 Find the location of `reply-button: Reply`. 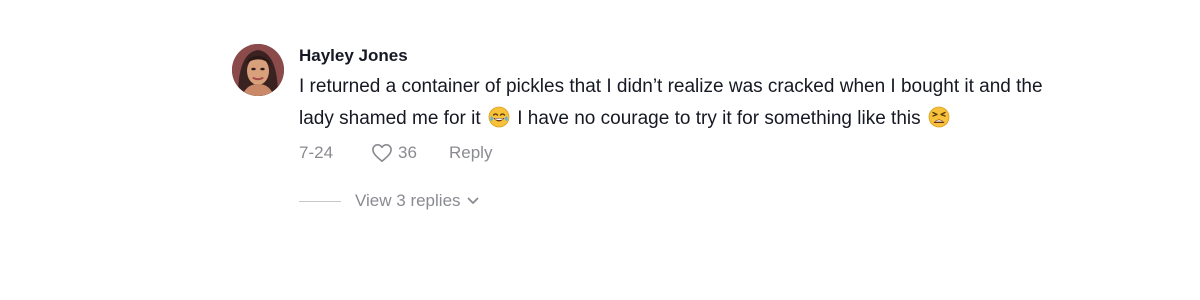

reply-button: Reply is located at coordinates (470, 153).